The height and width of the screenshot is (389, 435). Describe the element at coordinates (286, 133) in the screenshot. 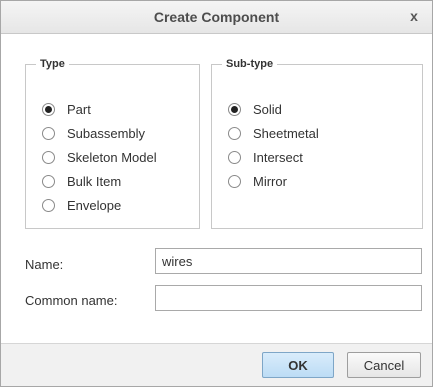

I see `radio-label: Sheetmetal` at that location.